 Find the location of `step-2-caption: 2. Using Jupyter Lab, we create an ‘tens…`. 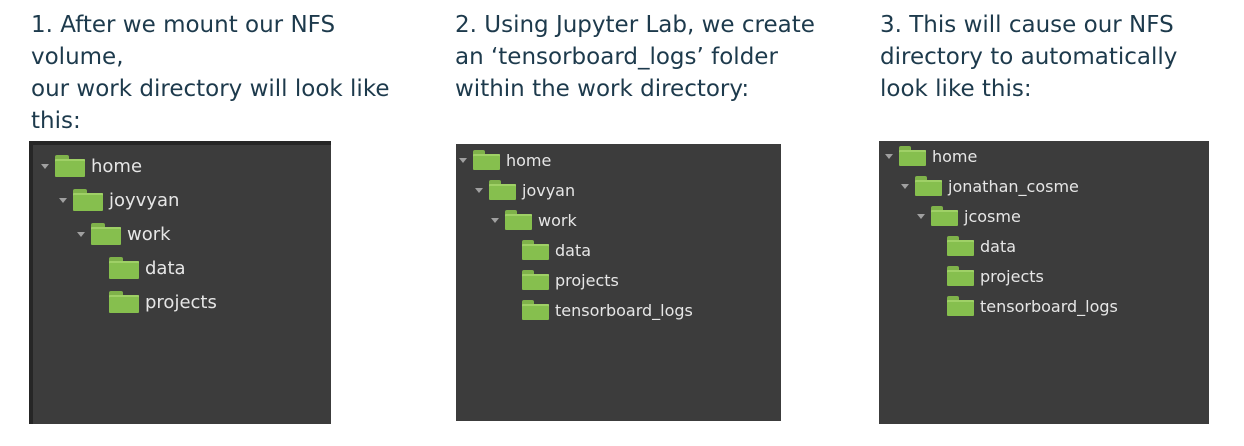

step-2-caption: 2. Using Jupyter Lab, we create an ‘tens… is located at coordinates (635, 57).